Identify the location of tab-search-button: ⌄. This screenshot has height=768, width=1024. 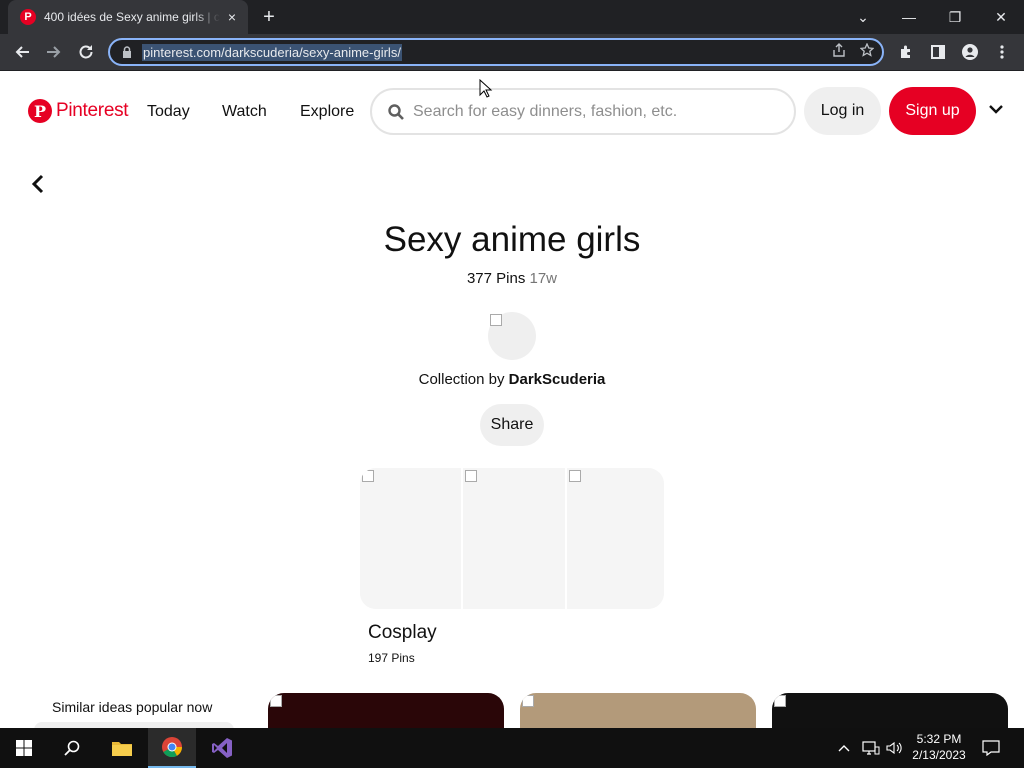
(863, 17).